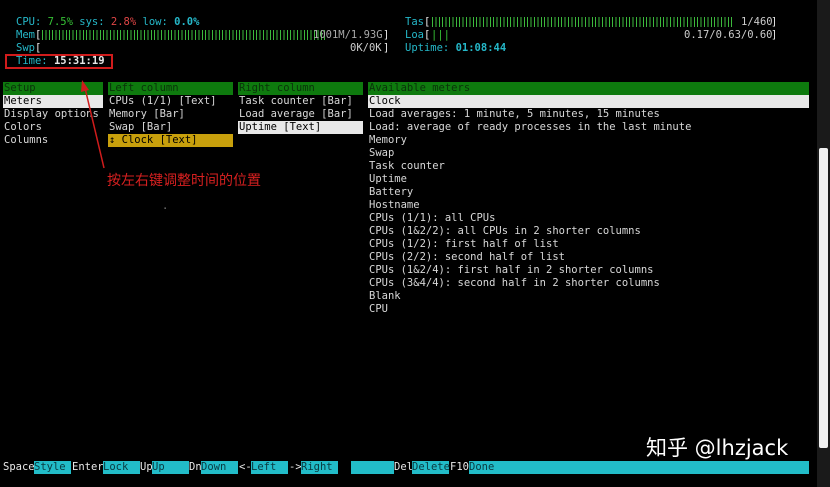 Image resolution: width=830 pixels, height=487 pixels. I want to click on fkey-right: ->, so click(295, 467).